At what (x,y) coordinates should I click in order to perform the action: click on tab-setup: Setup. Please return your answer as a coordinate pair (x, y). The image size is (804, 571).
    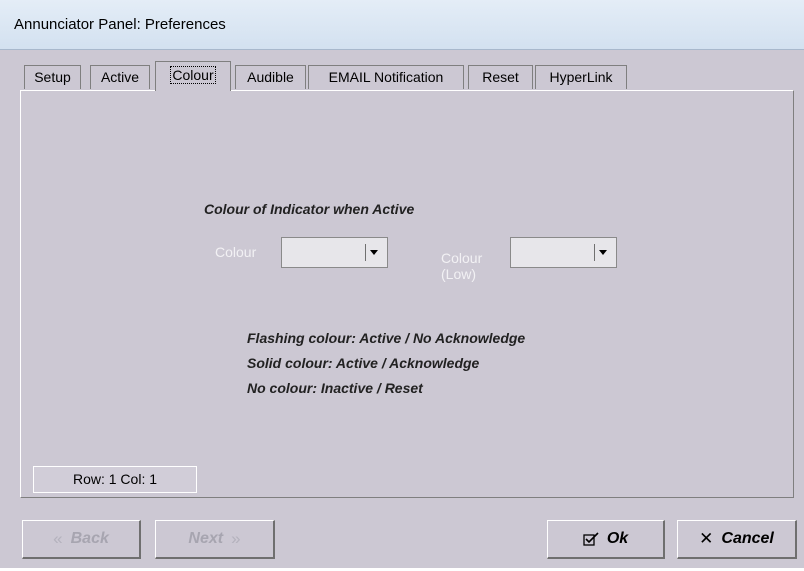
    Looking at the image, I should click on (52, 77).